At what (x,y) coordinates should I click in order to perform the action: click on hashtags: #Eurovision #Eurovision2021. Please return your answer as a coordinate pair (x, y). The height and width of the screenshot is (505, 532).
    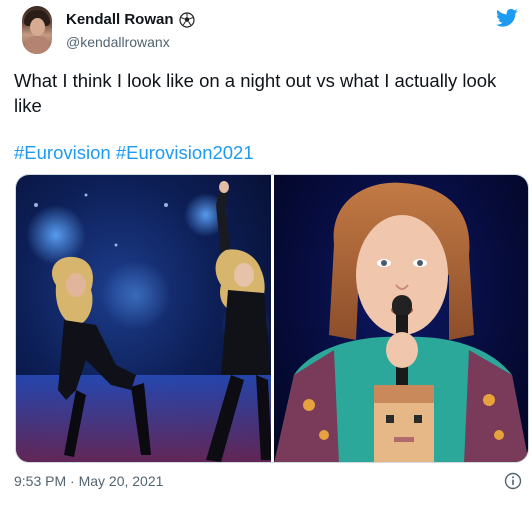
    Looking at the image, I should click on (134, 152).